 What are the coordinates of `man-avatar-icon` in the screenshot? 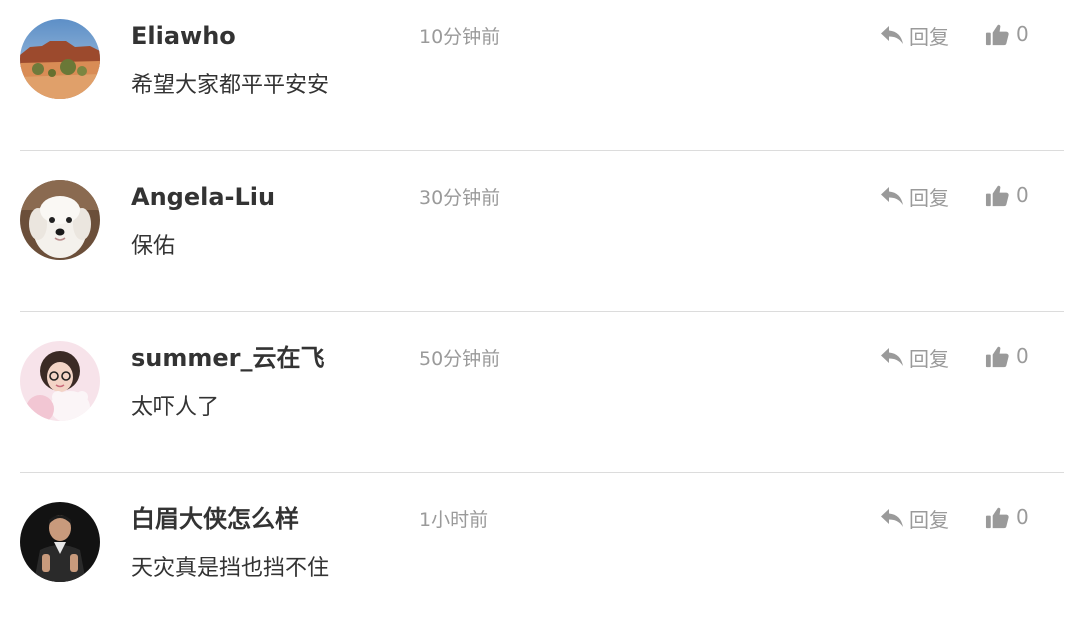 It's located at (60, 542).